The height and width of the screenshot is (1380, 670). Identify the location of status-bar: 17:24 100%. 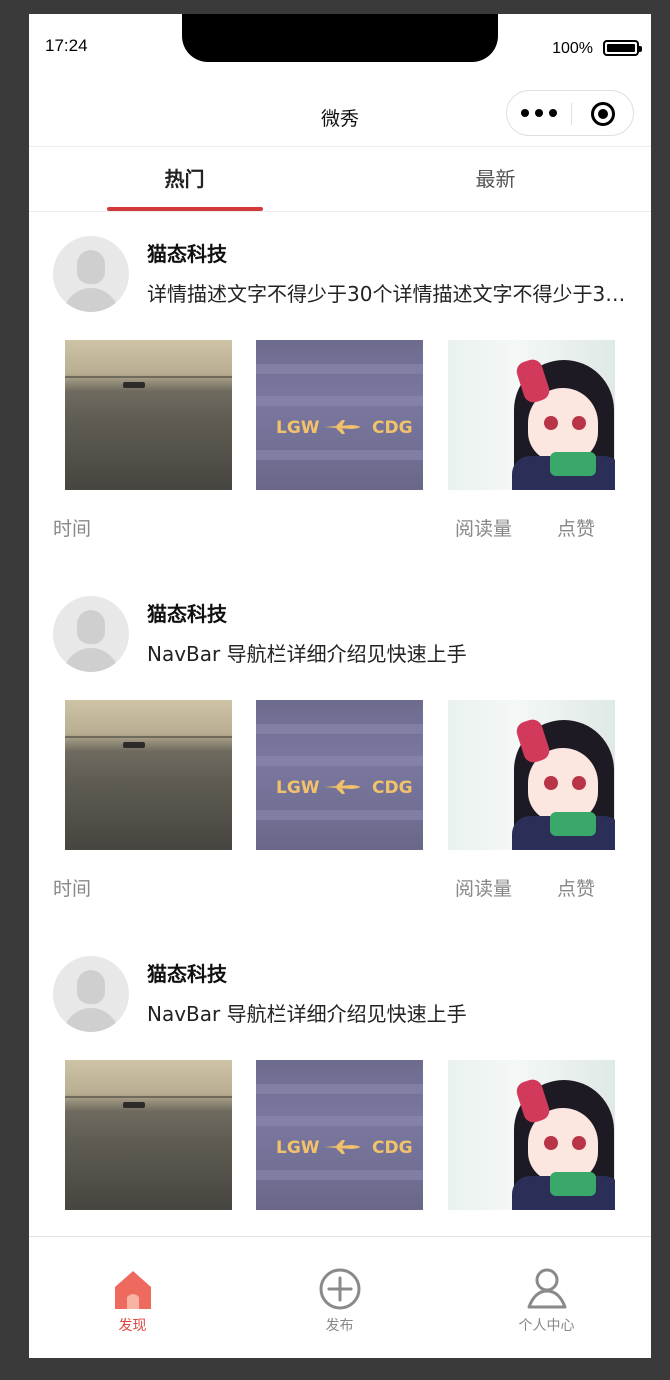
(340, 52).